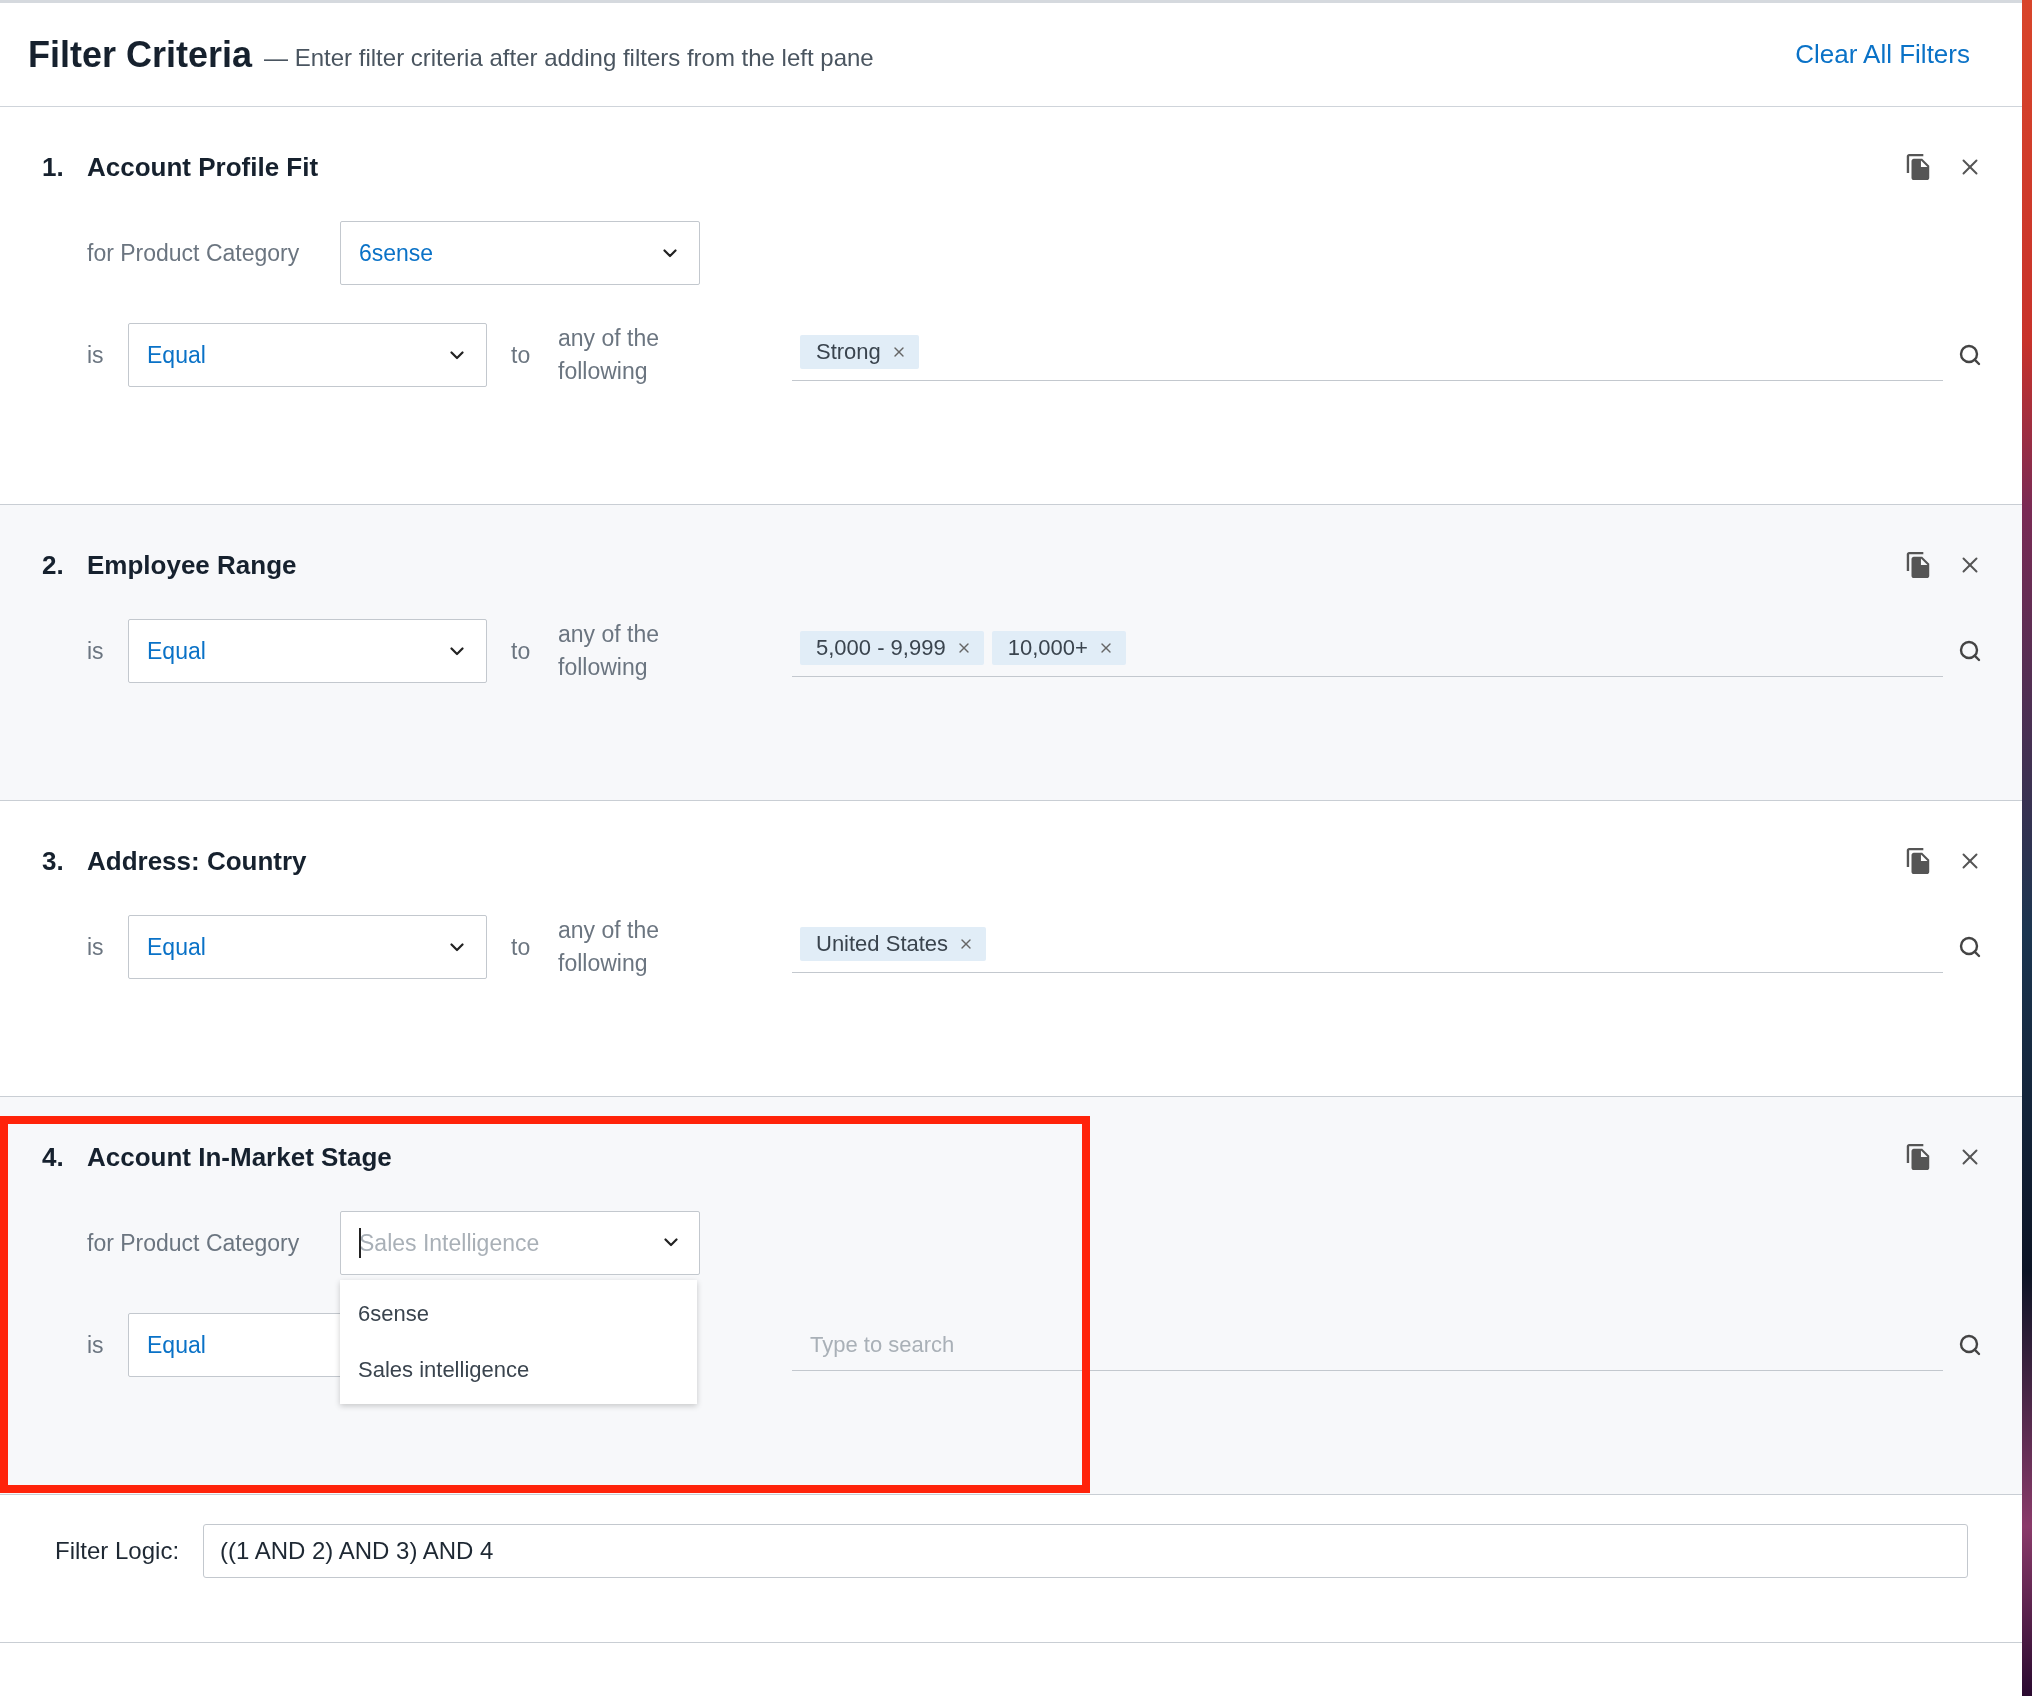 This screenshot has width=2032, height=1696. I want to click on filter-number: 2., so click(53, 565).